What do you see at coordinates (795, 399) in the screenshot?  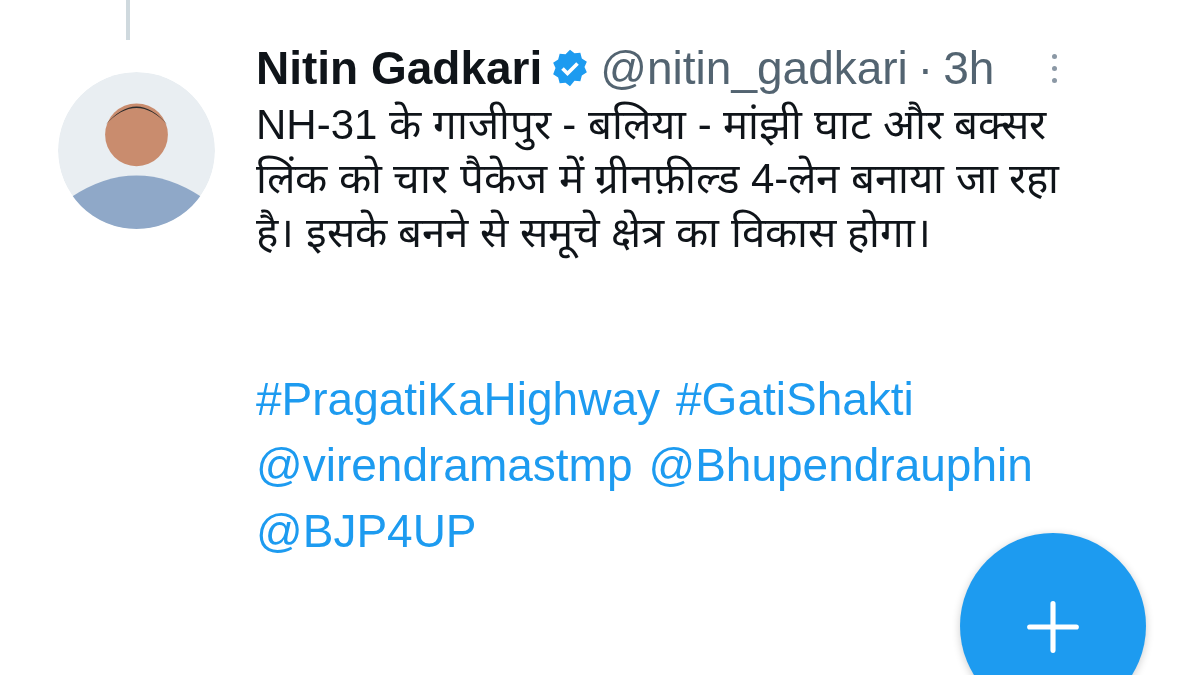 I see `tweet-link: #GatiShakti` at bounding box center [795, 399].